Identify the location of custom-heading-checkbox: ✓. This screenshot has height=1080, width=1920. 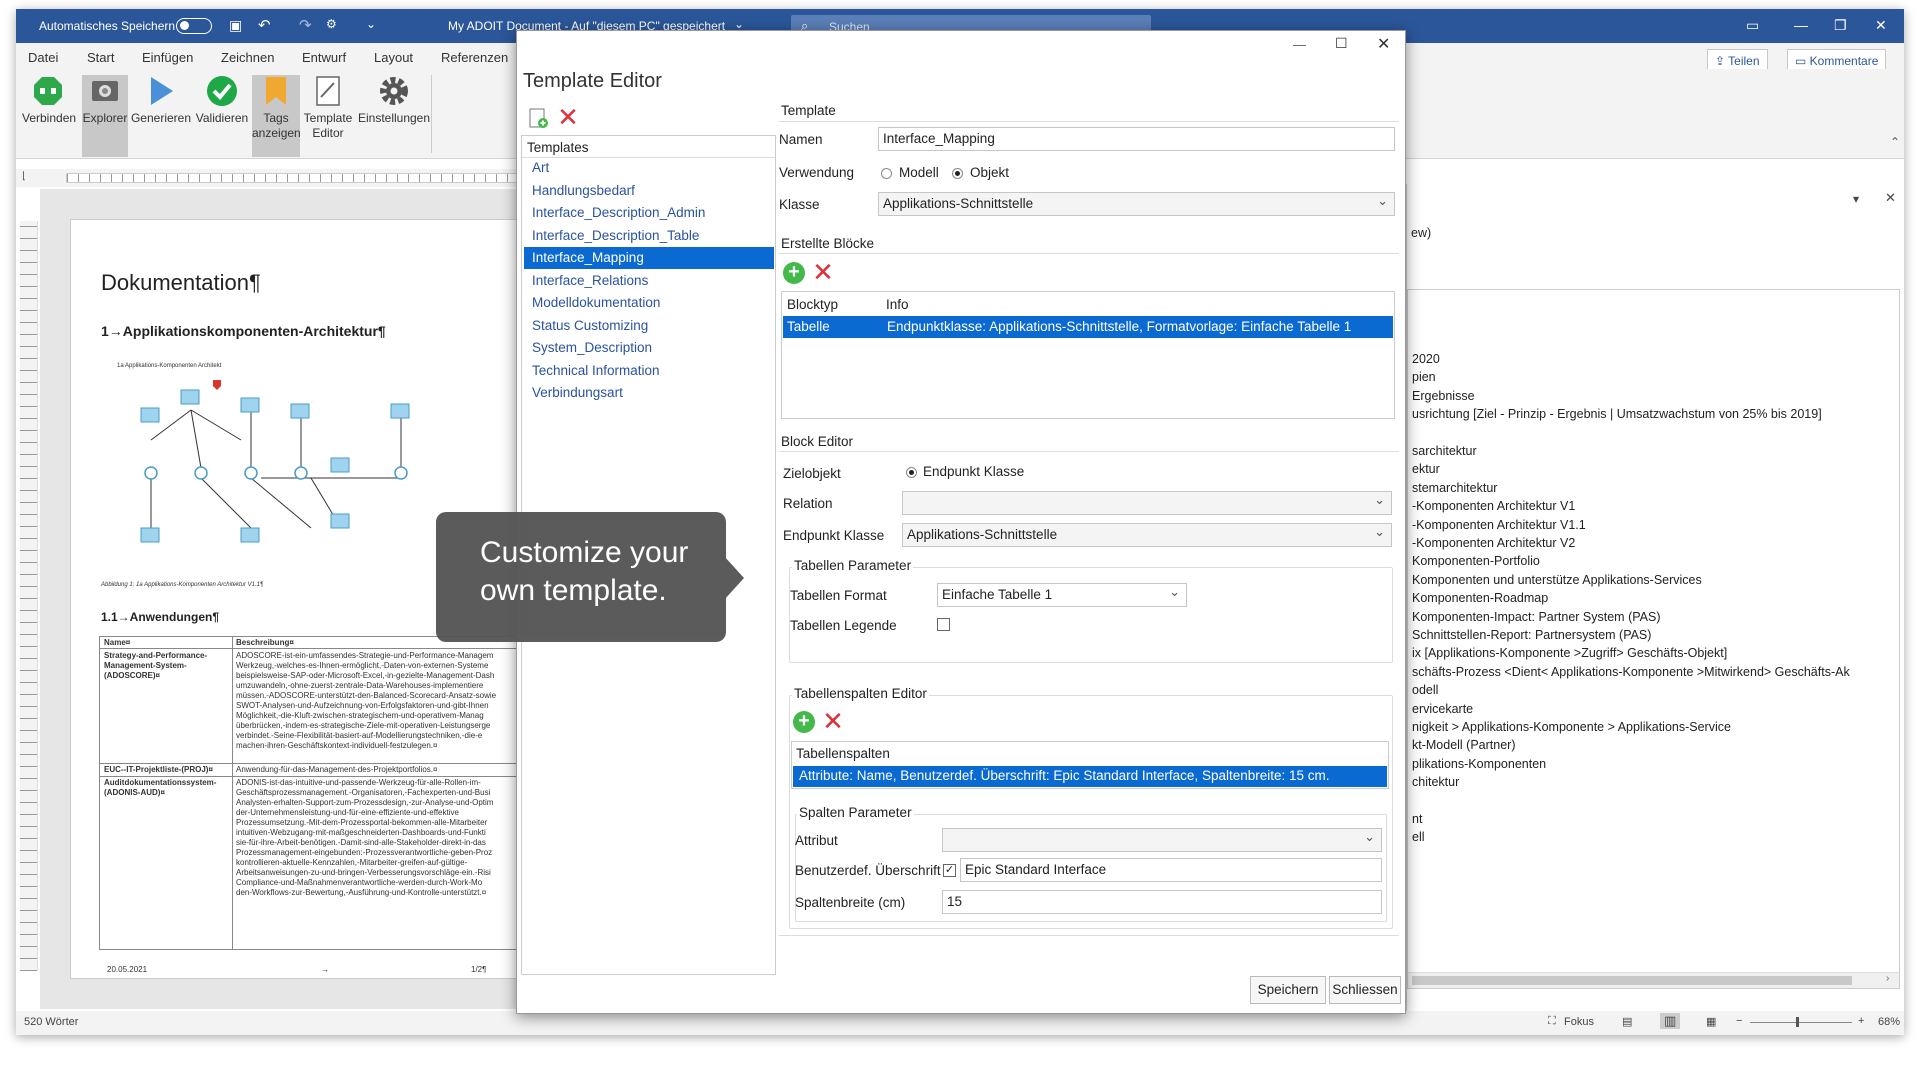
(949, 870).